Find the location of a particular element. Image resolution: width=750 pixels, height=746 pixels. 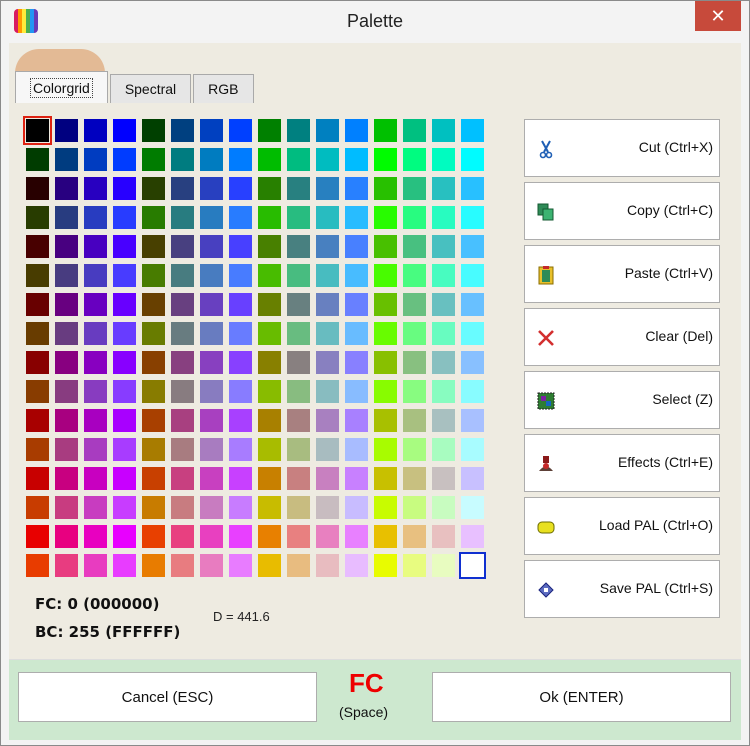

load-pal-button: Load PAL (Ctrl+O) is located at coordinates (622, 526).